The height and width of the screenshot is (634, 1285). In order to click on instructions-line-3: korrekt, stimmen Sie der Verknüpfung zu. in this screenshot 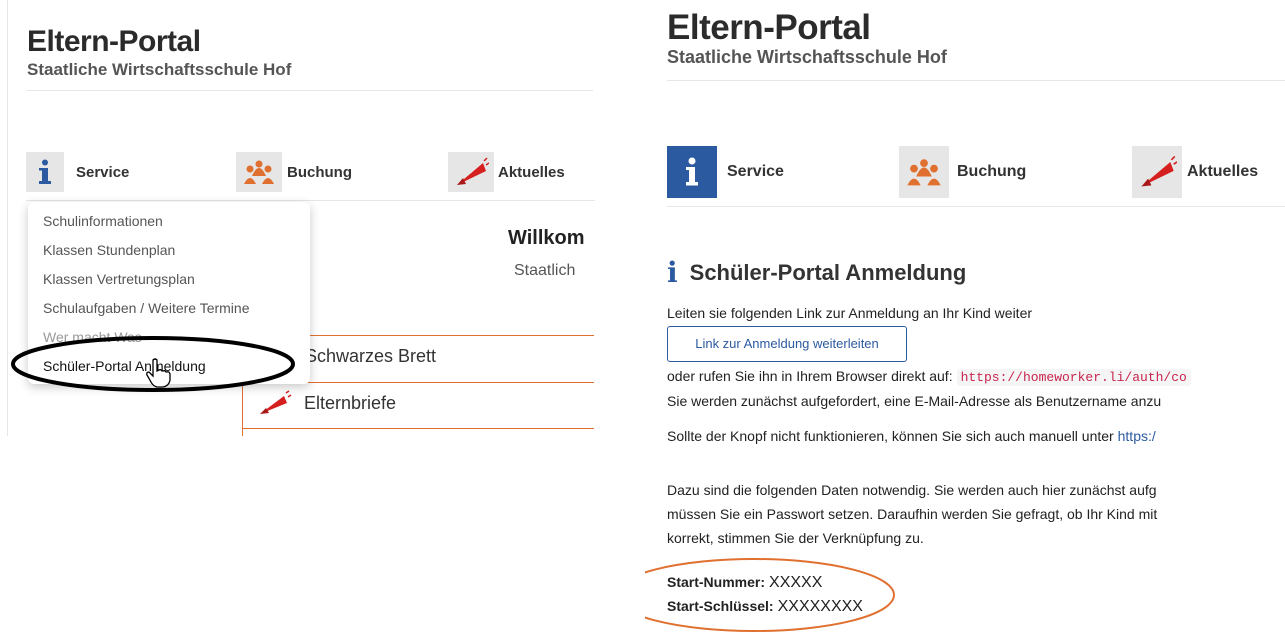, I will do `click(795, 538)`.